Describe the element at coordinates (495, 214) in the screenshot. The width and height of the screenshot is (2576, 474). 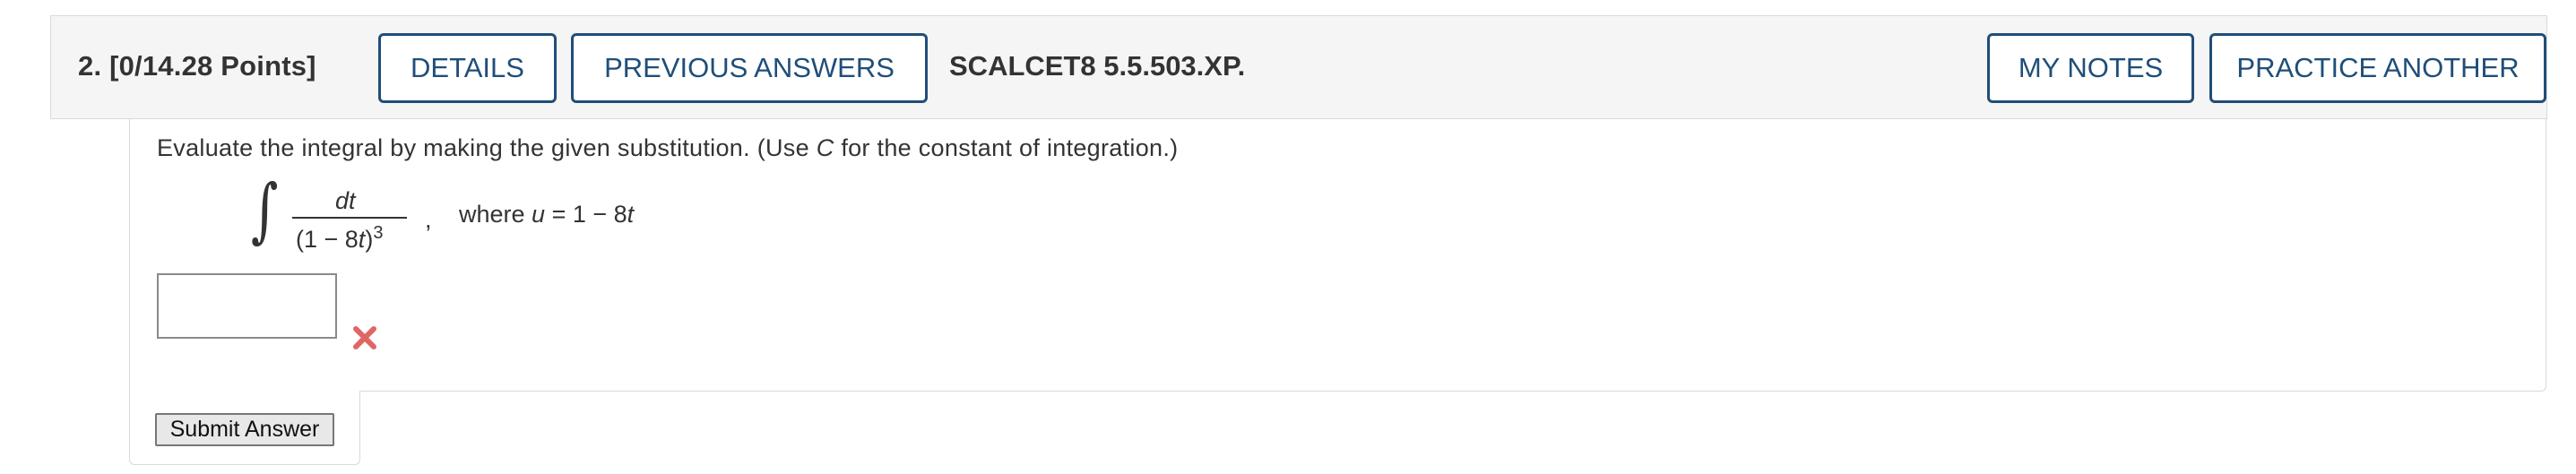
I see `where-label: where` at that location.